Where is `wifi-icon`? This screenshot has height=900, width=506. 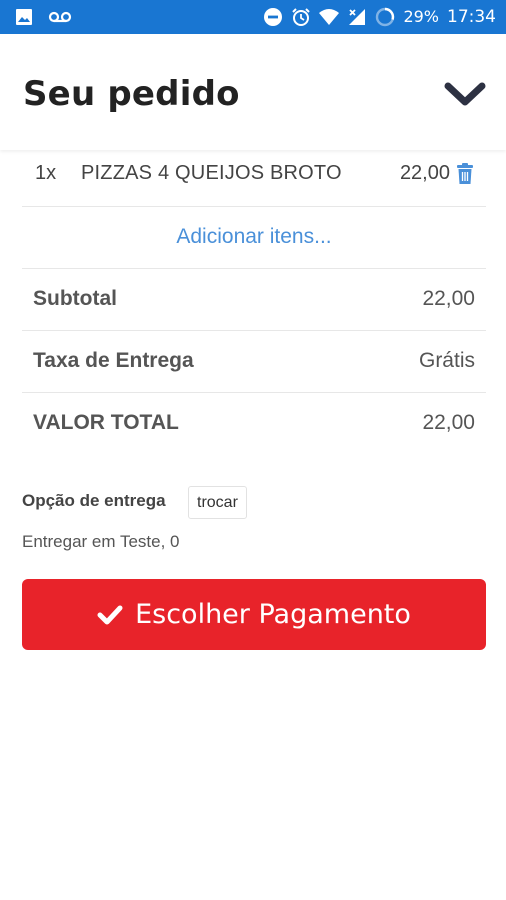
wifi-icon is located at coordinates (329, 17).